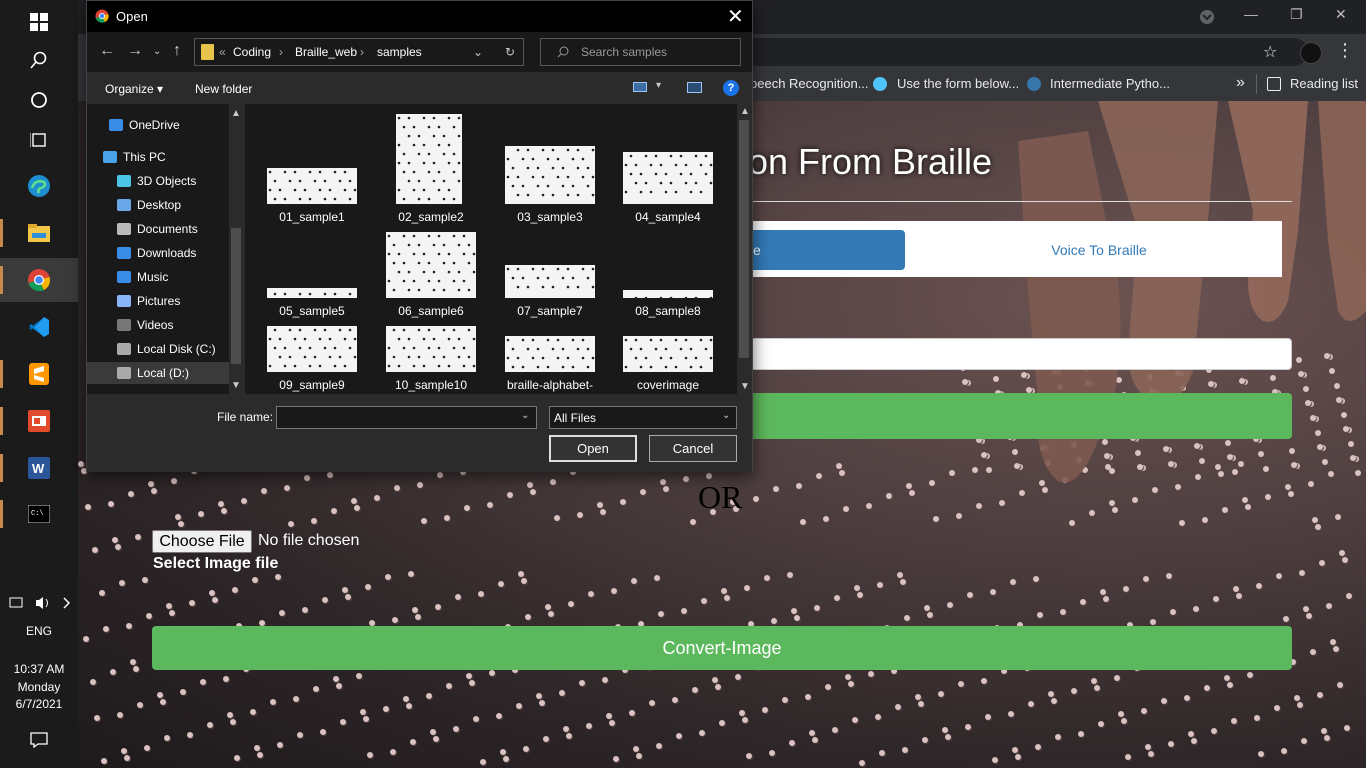 The height and width of the screenshot is (768, 1366). Describe the element at coordinates (1341, 14) in the screenshot. I see `close-window-icon: ✕` at that location.